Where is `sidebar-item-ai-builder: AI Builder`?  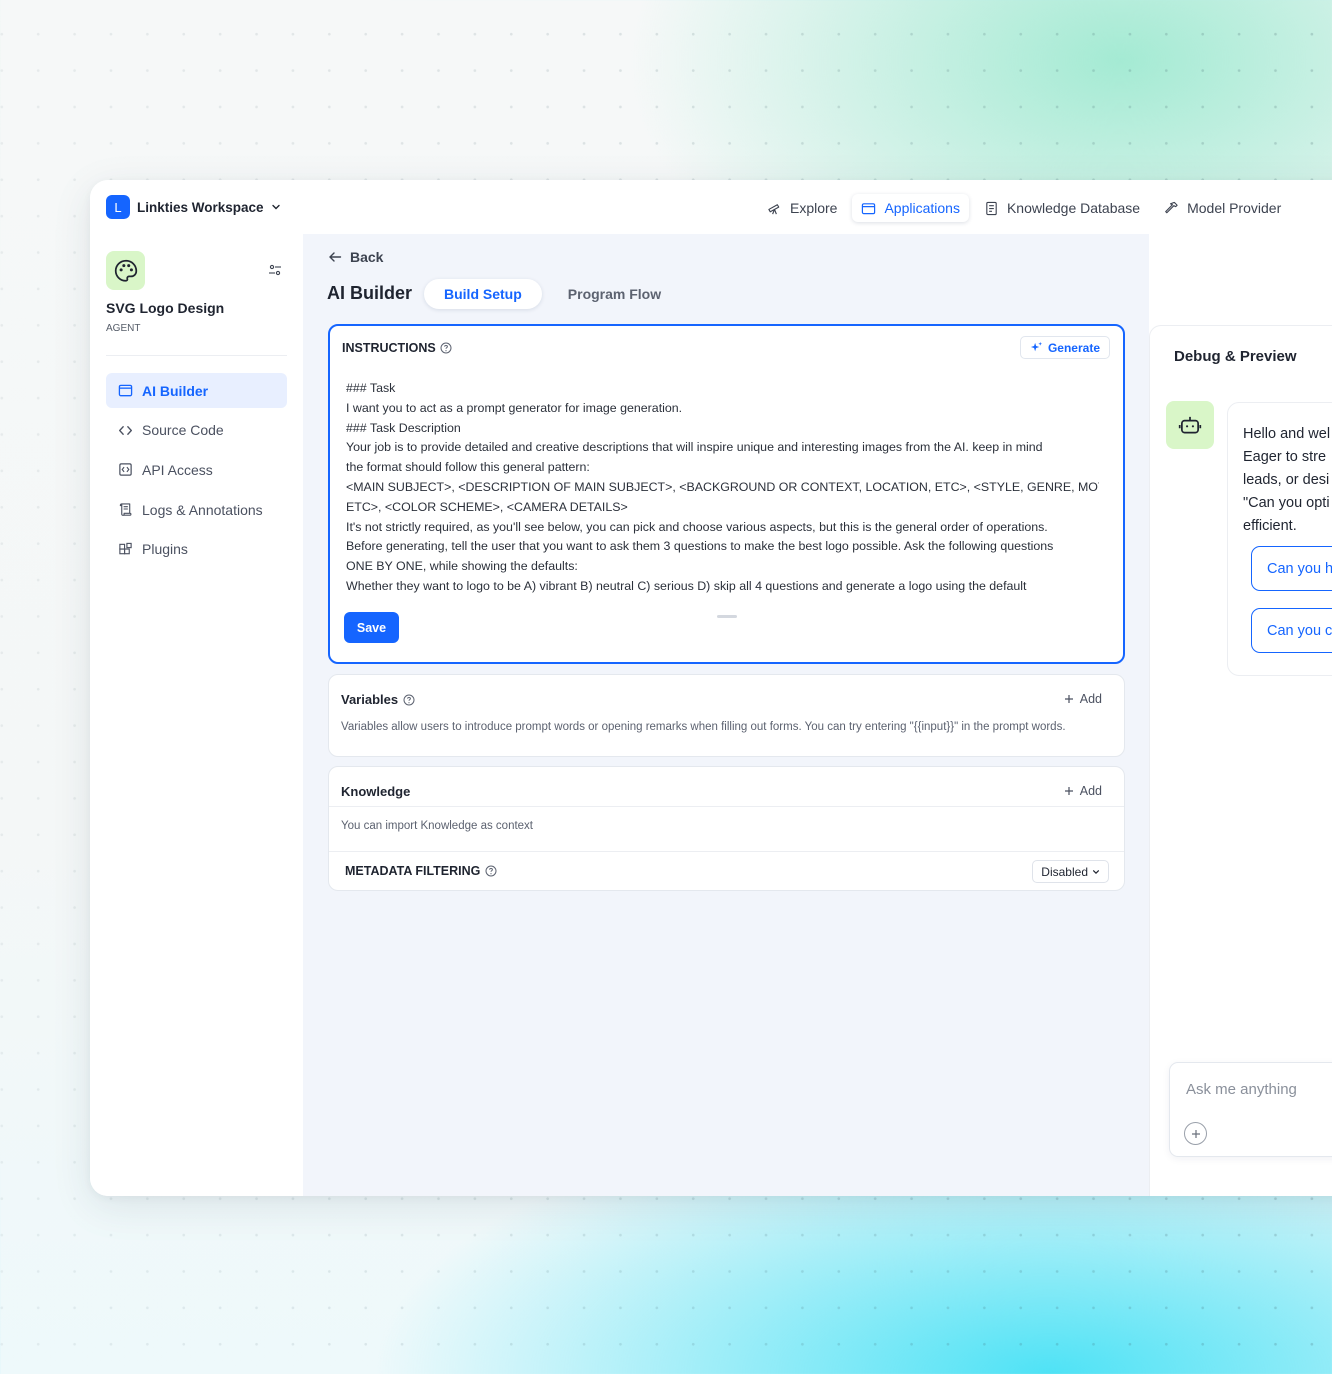
sidebar-item-ai-builder: AI Builder is located at coordinates (196, 390).